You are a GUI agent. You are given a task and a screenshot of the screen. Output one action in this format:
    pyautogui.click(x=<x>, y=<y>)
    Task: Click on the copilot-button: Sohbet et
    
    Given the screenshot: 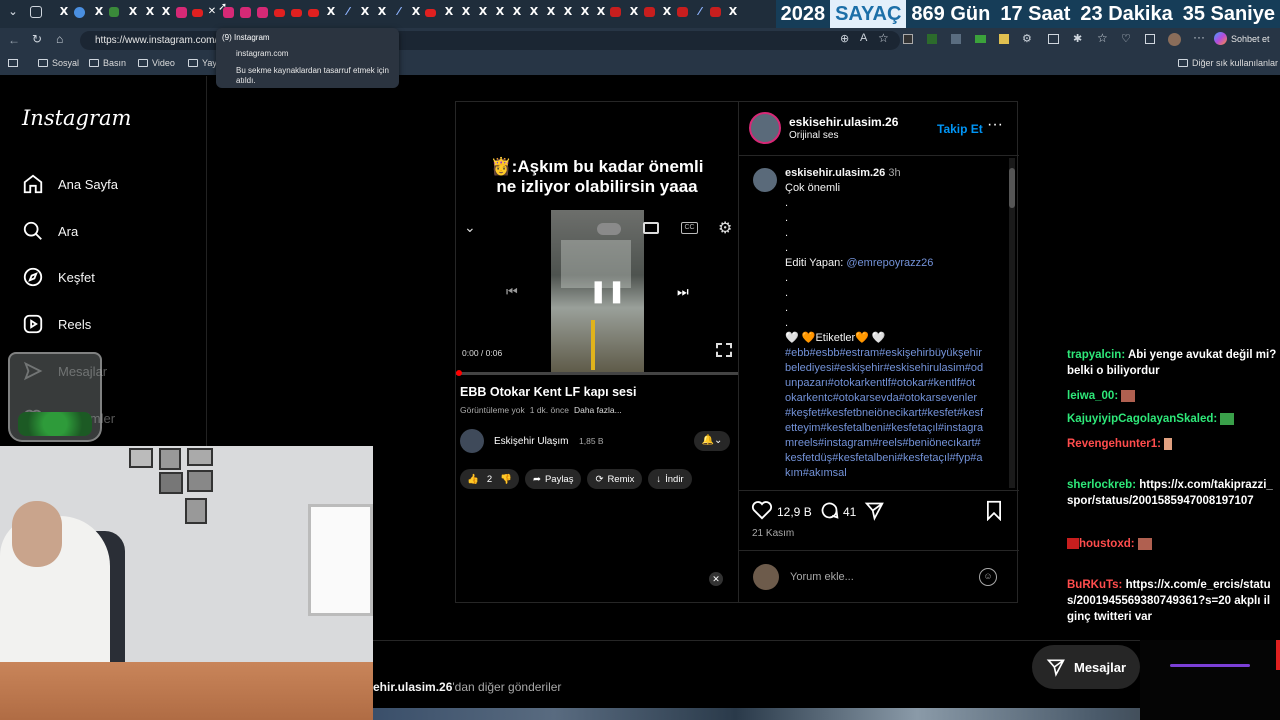 What is the action you would take?
    pyautogui.click(x=1242, y=38)
    